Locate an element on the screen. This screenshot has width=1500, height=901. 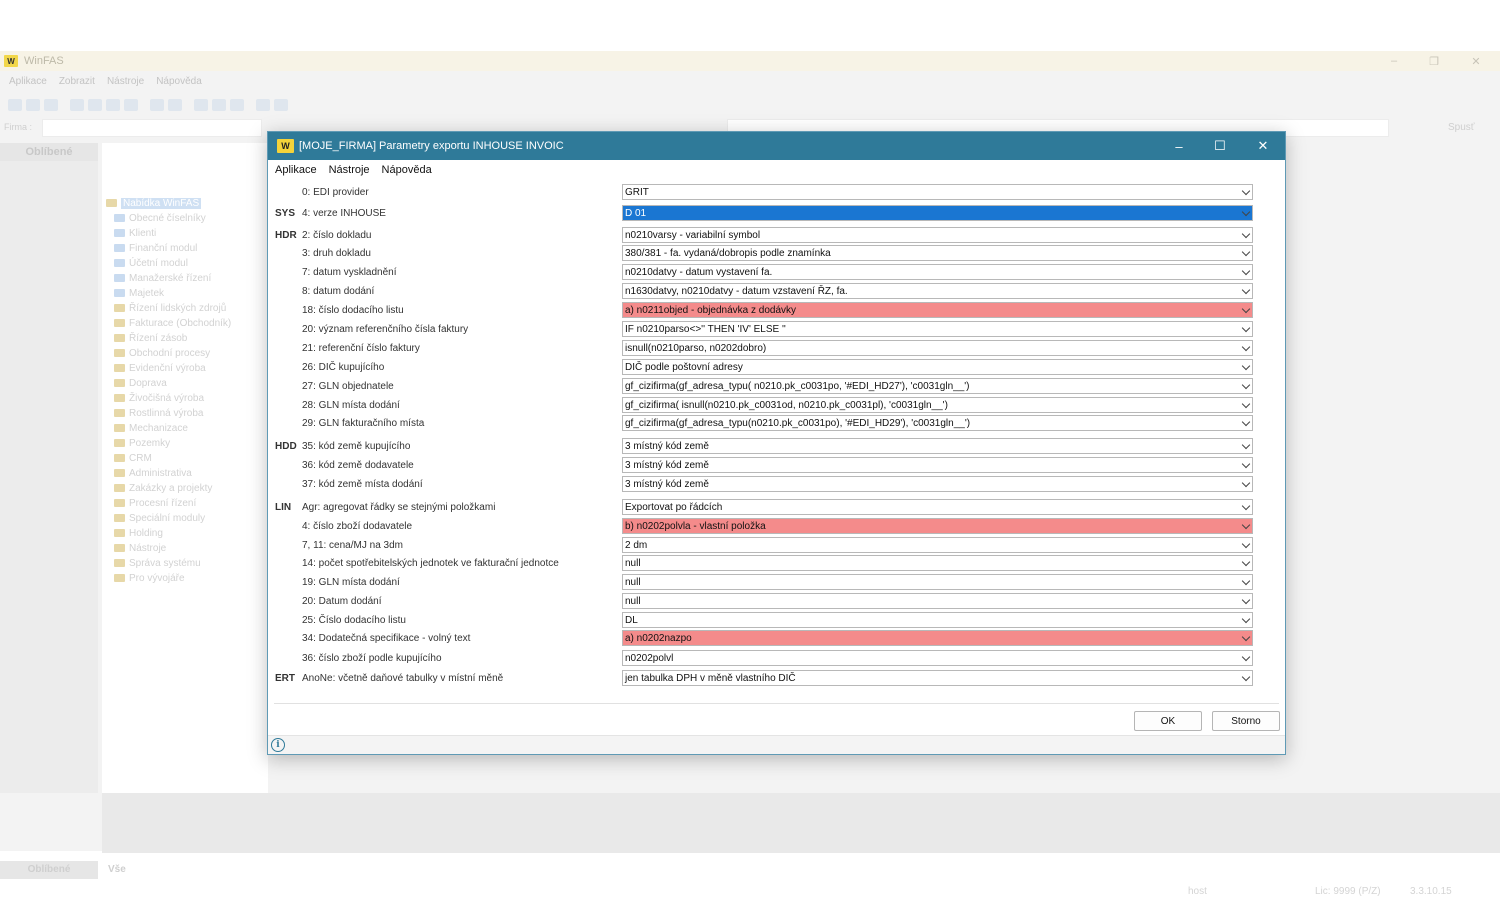
parameter-value-select: 2 dm is located at coordinates (937, 545).